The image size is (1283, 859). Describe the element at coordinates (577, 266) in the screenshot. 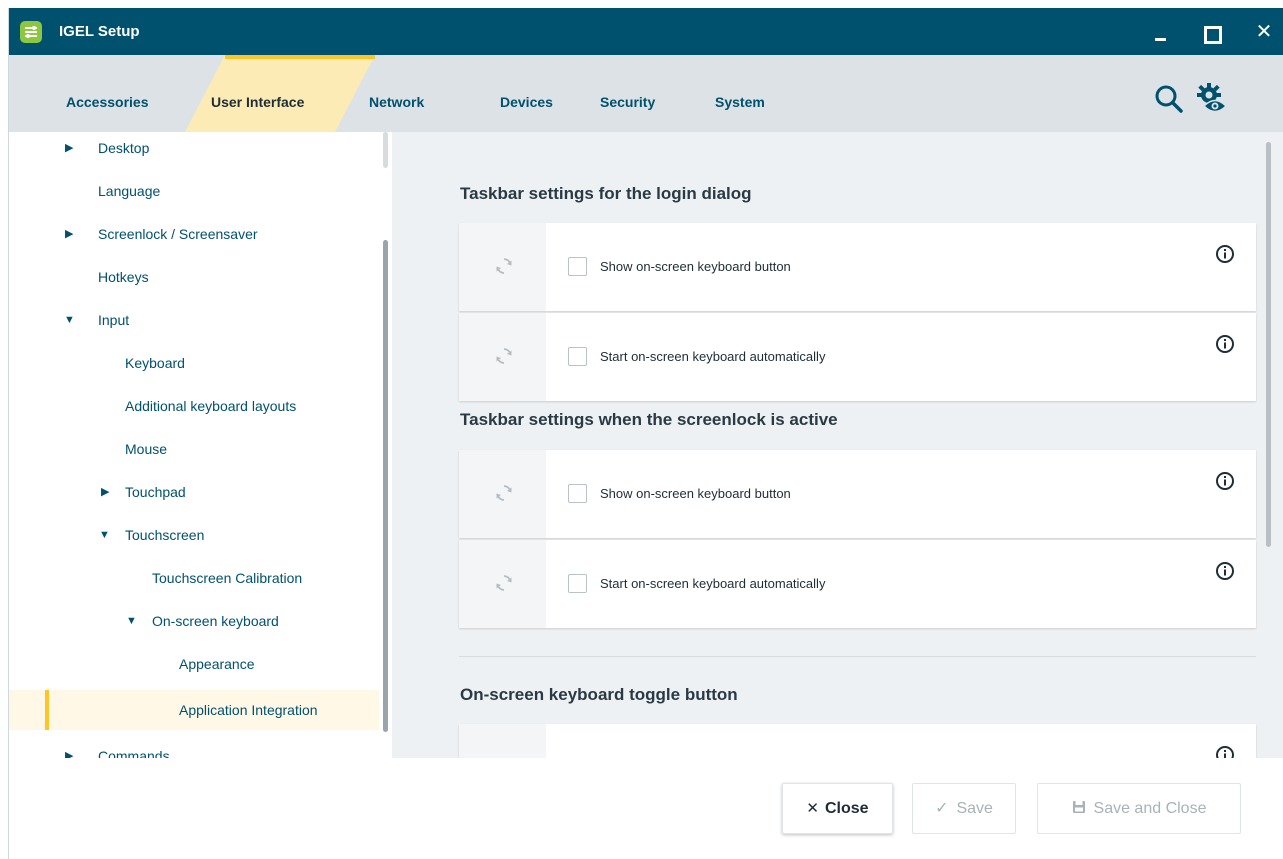

I see `show-osk-button-login-checkbox` at that location.